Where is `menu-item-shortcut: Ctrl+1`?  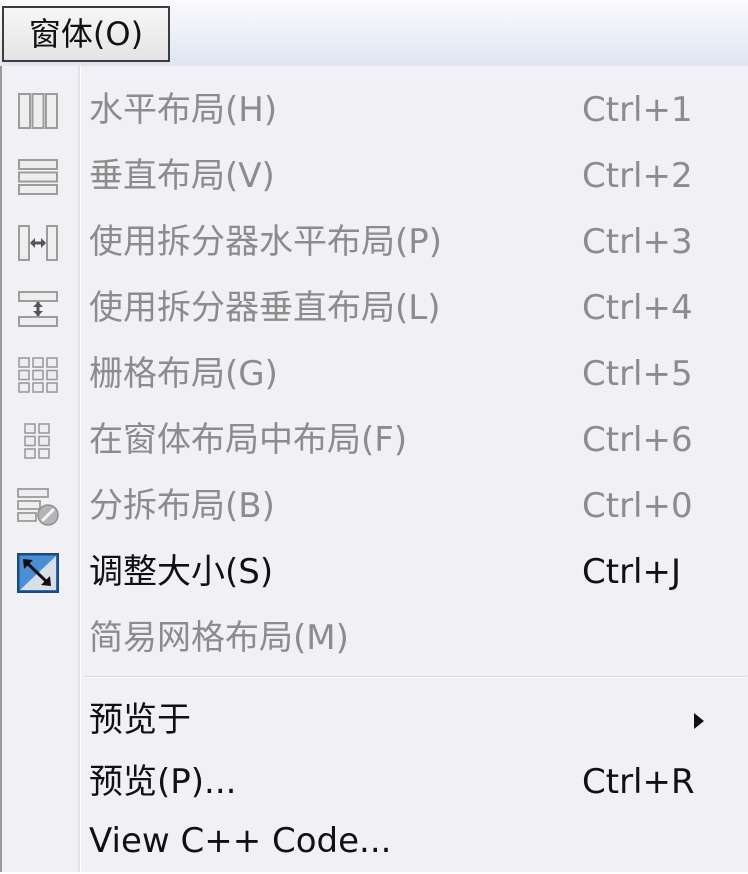 menu-item-shortcut: Ctrl+1 is located at coordinates (637, 110).